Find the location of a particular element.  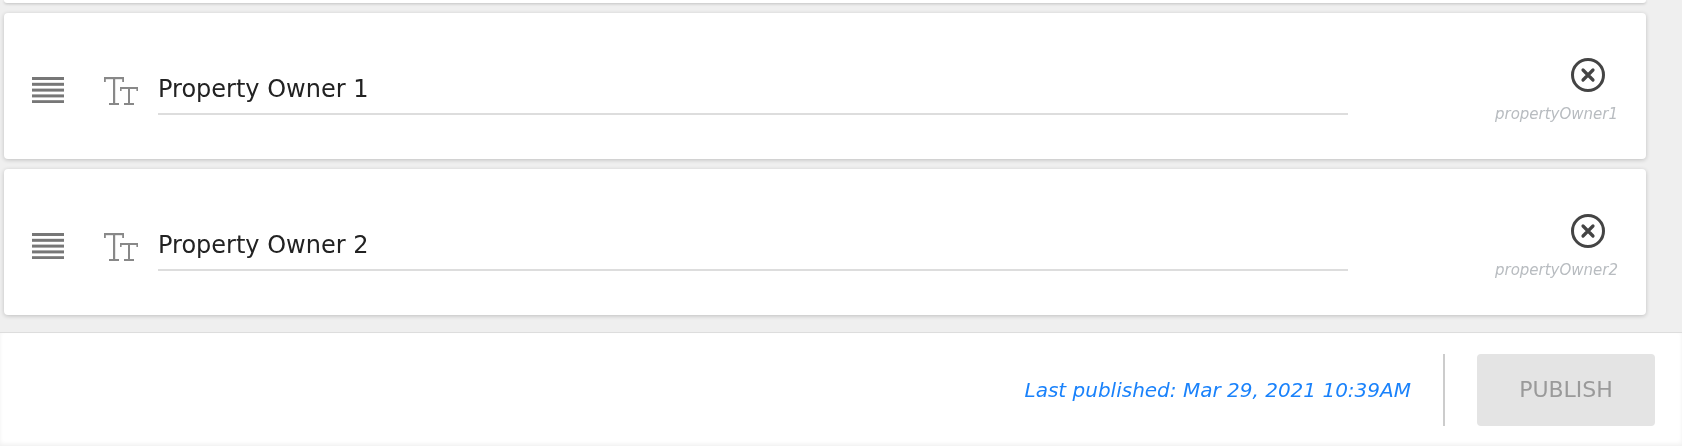

field-key: propertyOwner2 is located at coordinates (1556, 270).